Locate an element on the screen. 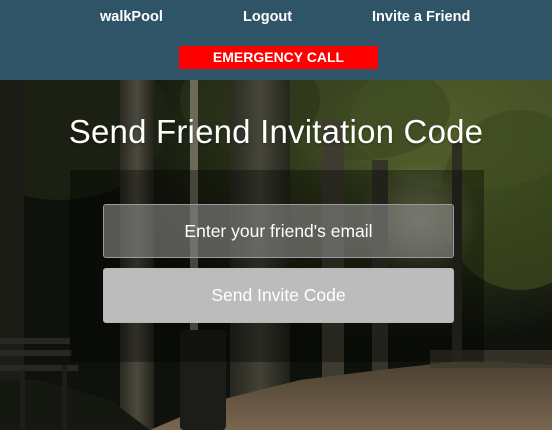 The width and height of the screenshot is (552, 430). send-invite-code-button: Send Invite Code is located at coordinates (278, 295).